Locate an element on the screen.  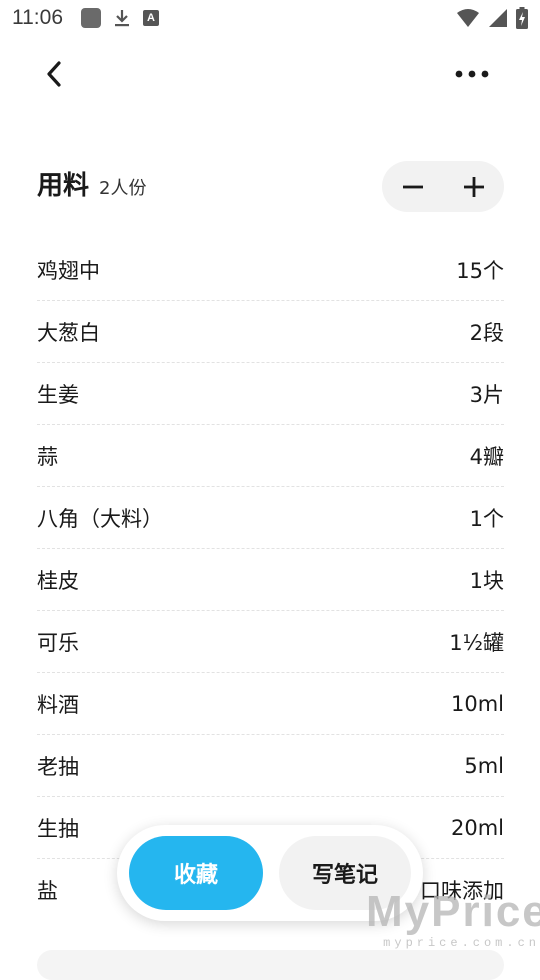
ingredient-row: 鸡翅中 15个 is located at coordinates (270, 270).